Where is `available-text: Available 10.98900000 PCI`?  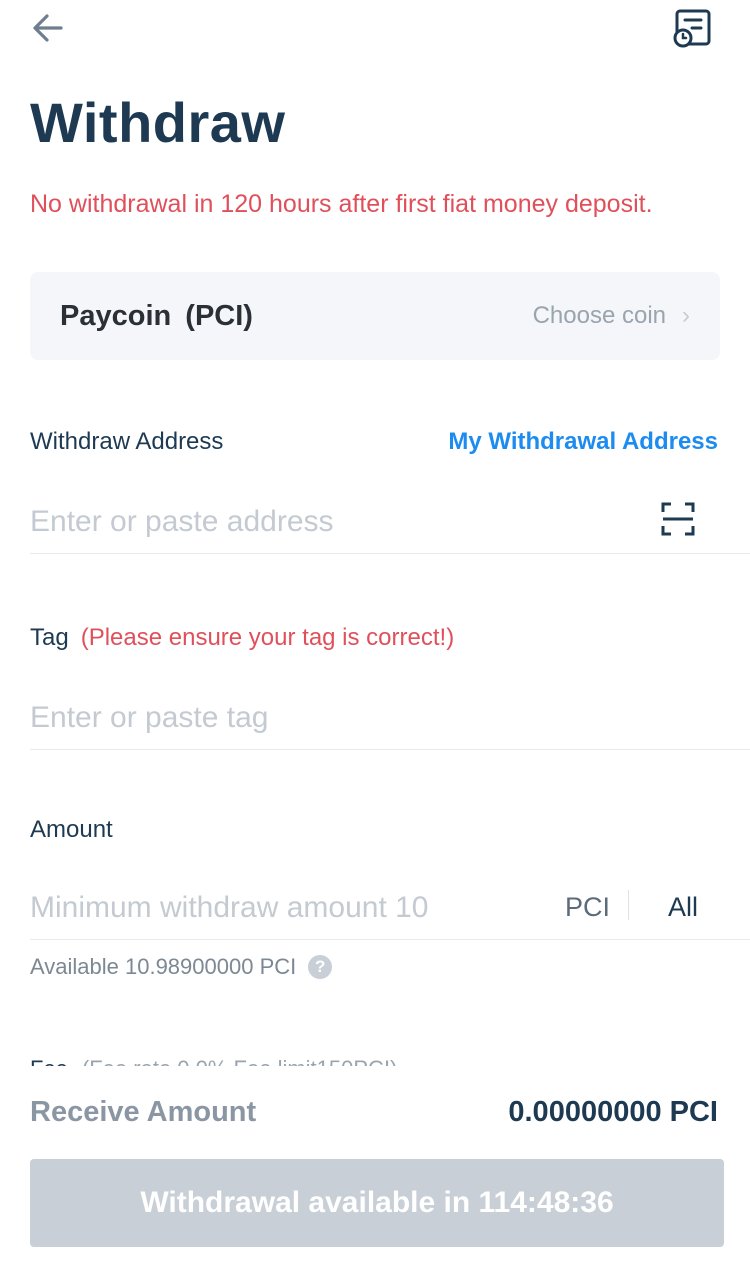 available-text: Available 10.98900000 PCI is located at coordinates (163, 966).